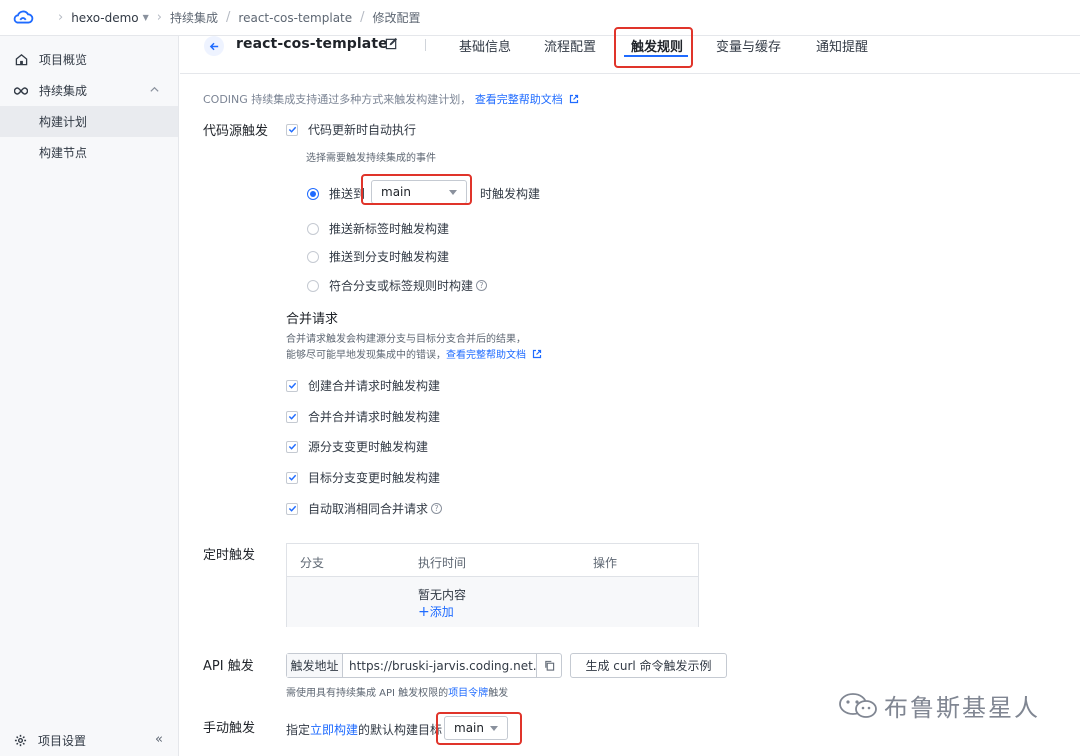 The width and height of the screenshot is (1080, 756). What do you see at coordinates (20, 740) in the screenshot?
I see `gear-icon` at bounding box center [20, 740].